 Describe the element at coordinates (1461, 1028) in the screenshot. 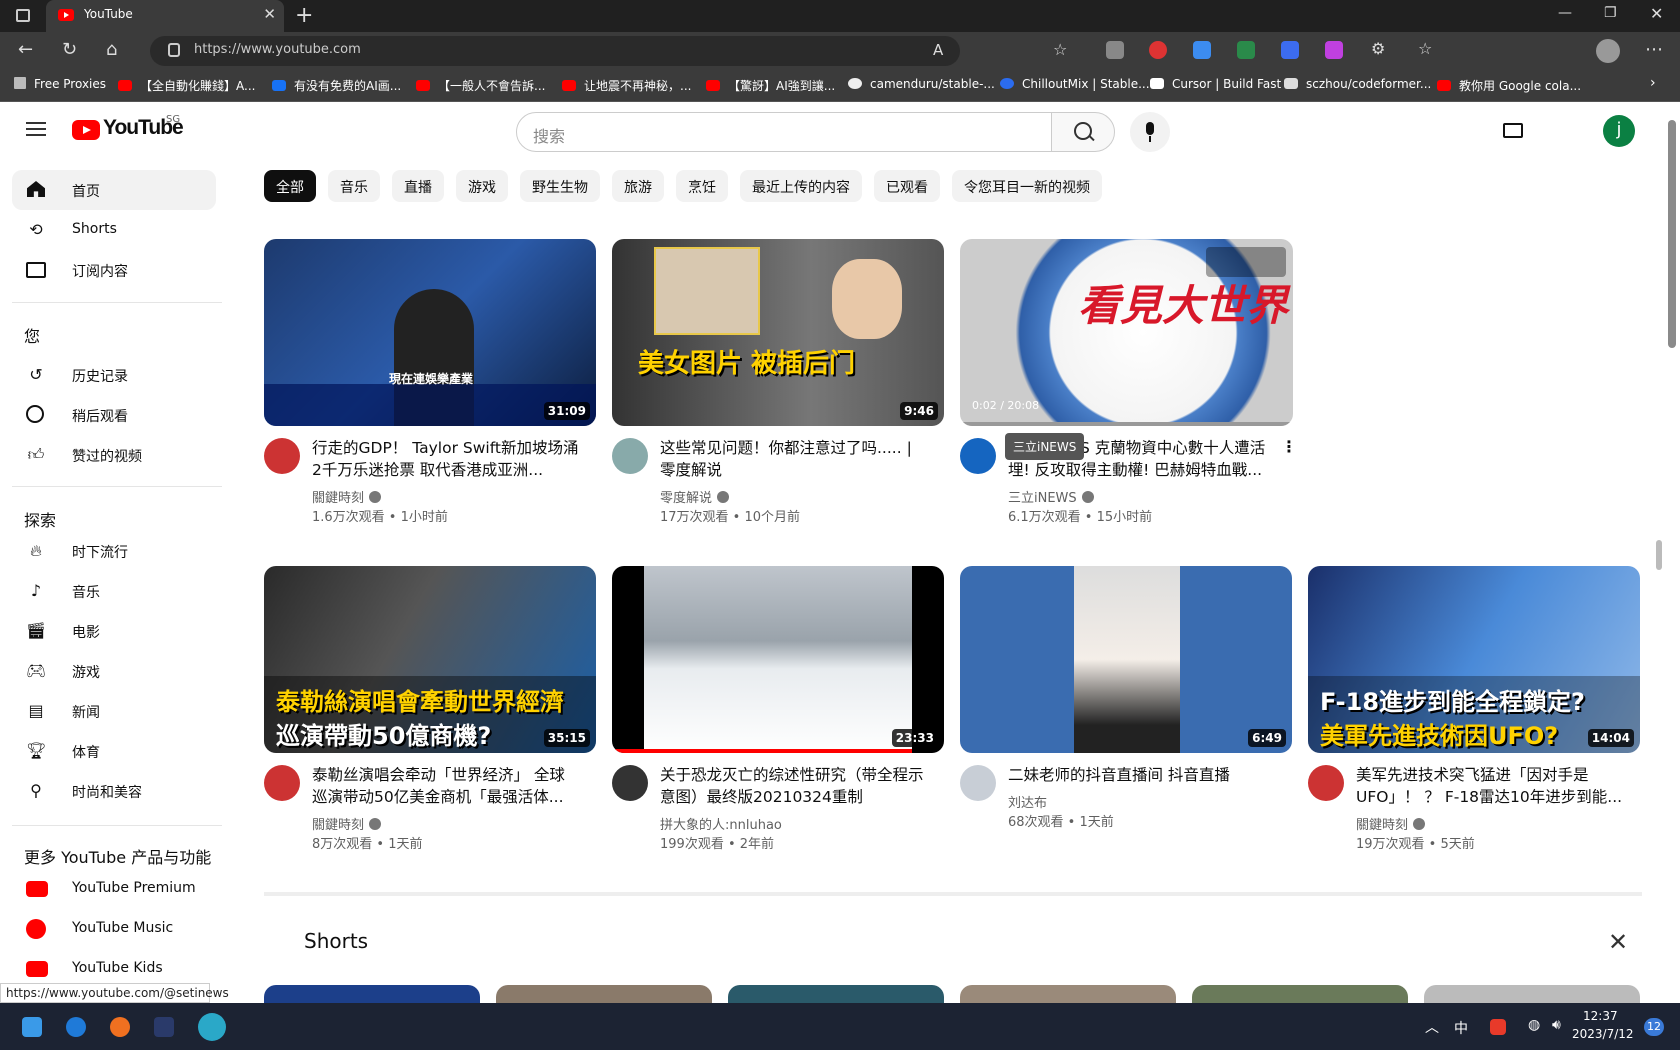

I see `ime-indicator: 中` at that location.